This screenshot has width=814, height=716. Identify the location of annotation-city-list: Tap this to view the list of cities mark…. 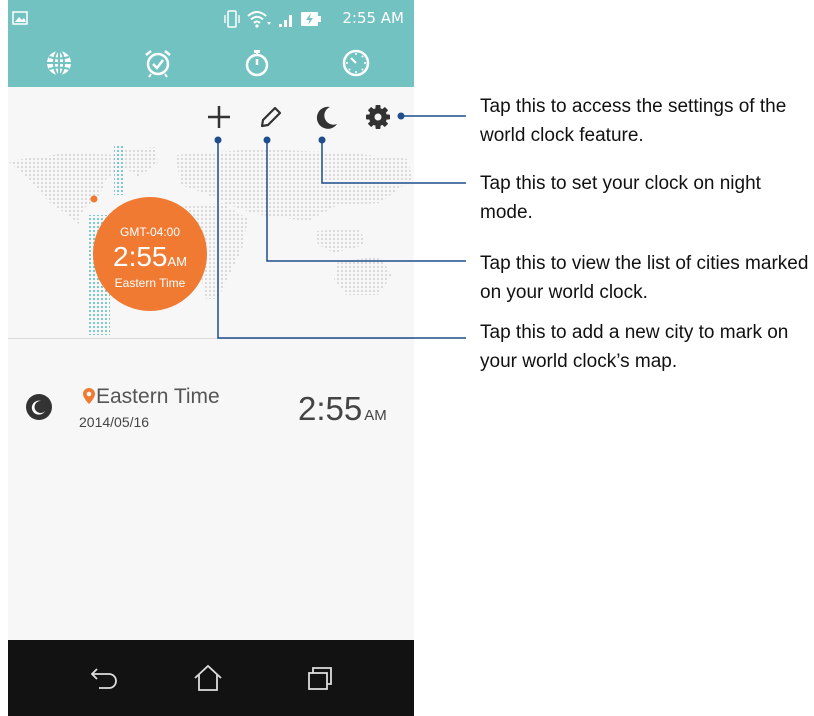
(644, 278).